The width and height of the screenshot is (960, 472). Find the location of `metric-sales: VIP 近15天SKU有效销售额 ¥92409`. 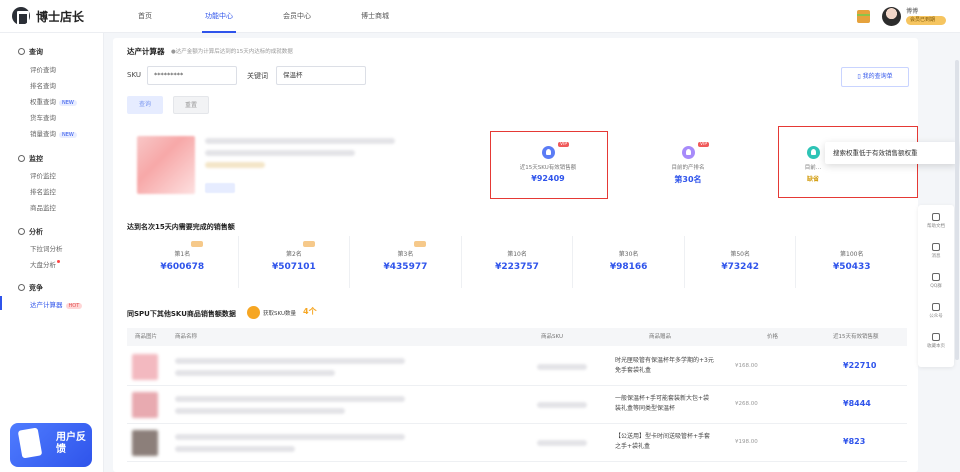

metric-sales: VIP 近15天SKU有效销售额 ¥92409 is located at coordinates (548, 162).